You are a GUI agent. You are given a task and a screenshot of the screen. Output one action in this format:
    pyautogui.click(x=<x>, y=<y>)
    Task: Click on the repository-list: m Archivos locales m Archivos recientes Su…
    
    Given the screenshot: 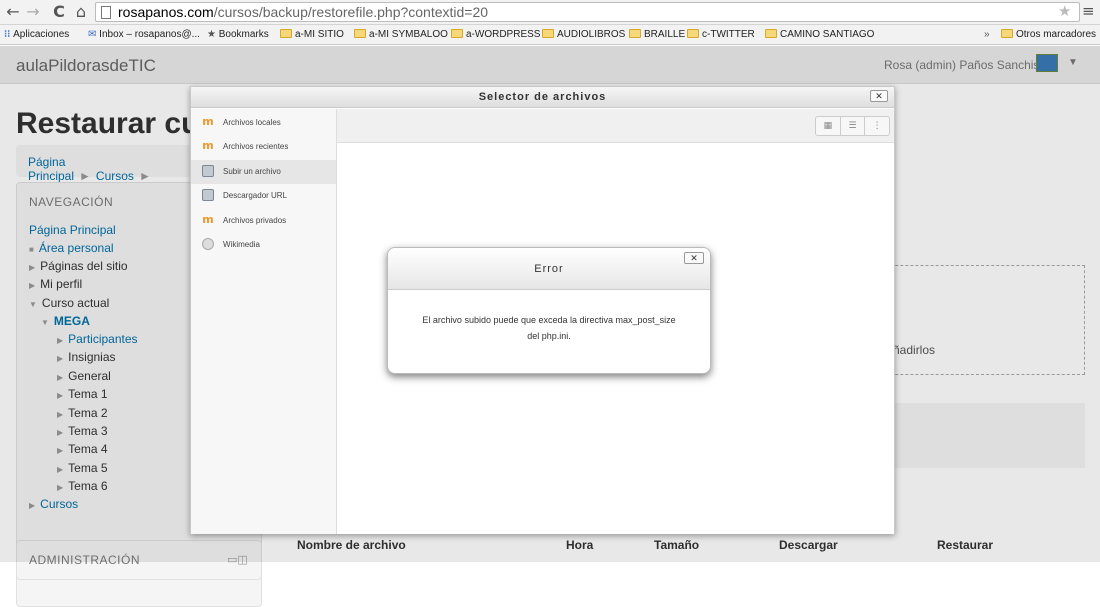 What is the action you would take?
    pyautogui.click(x=264, y=321)
    